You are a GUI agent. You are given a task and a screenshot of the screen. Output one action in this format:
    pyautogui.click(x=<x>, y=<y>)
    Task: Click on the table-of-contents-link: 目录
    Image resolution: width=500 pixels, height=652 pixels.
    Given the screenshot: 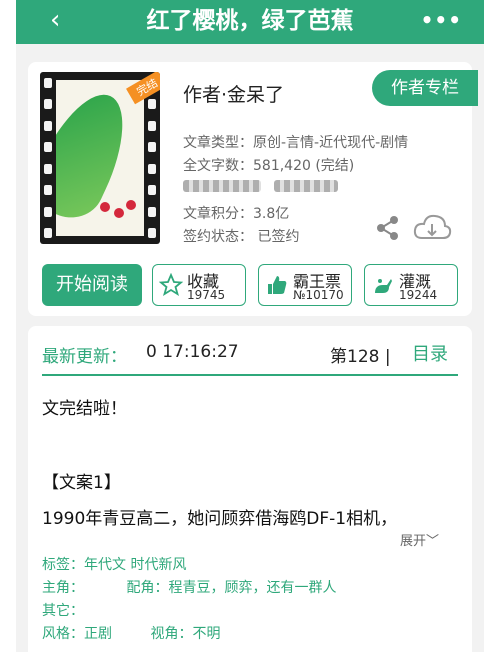 What is the action you would take?
    pyautogui.click(x=430, y=353)
    